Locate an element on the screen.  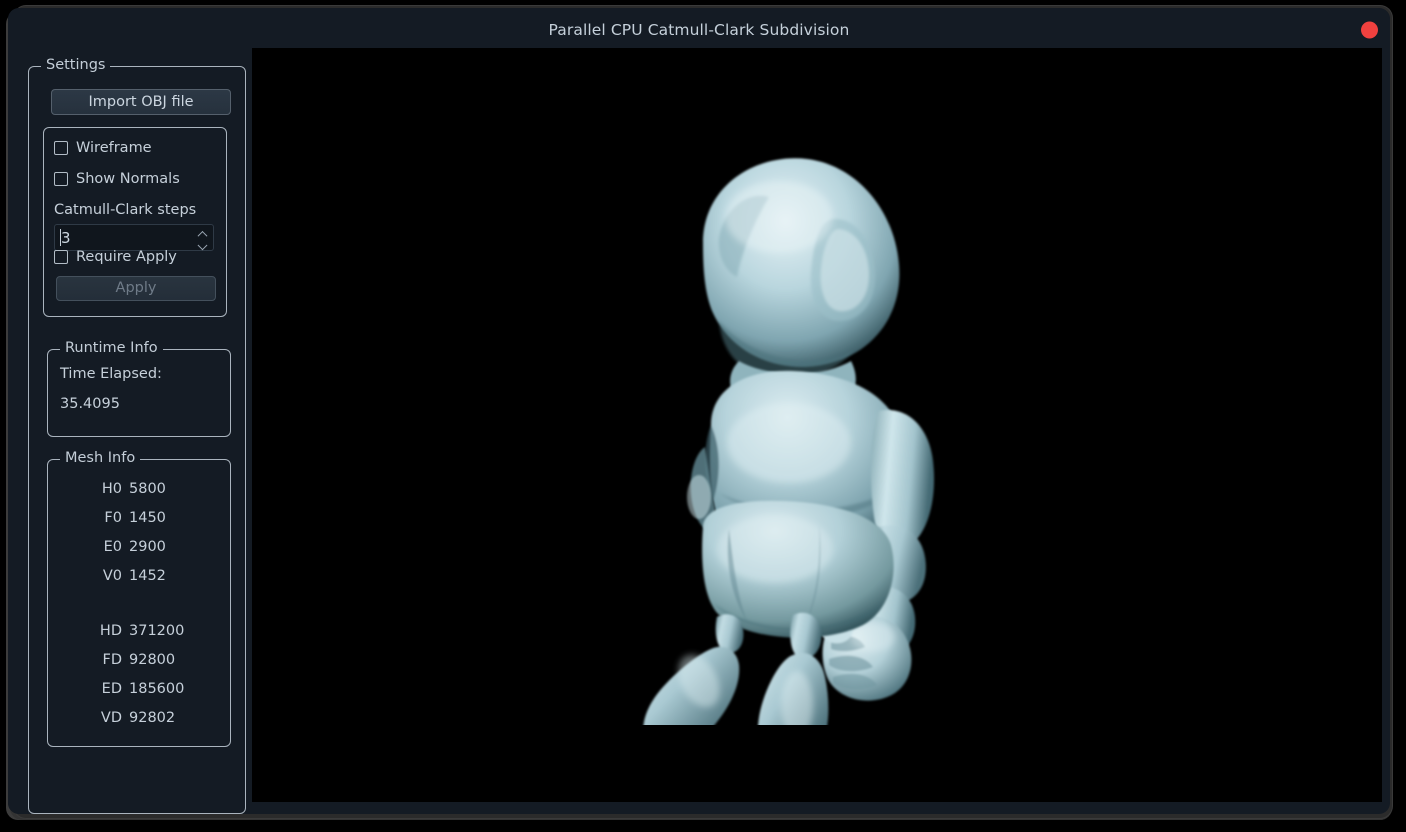
mesh-info-key: E0 is located at coordinates (112, 546).